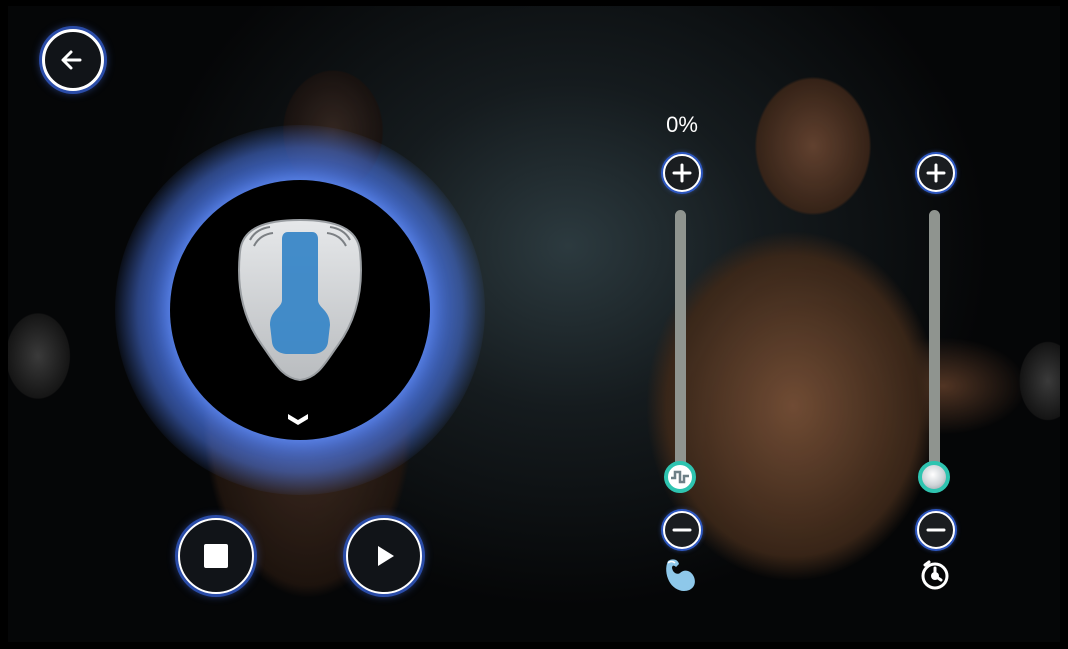 The width and height of the screenshot is (1068, 649). I want to click on pulse-wave-icon, so click(680, 477).